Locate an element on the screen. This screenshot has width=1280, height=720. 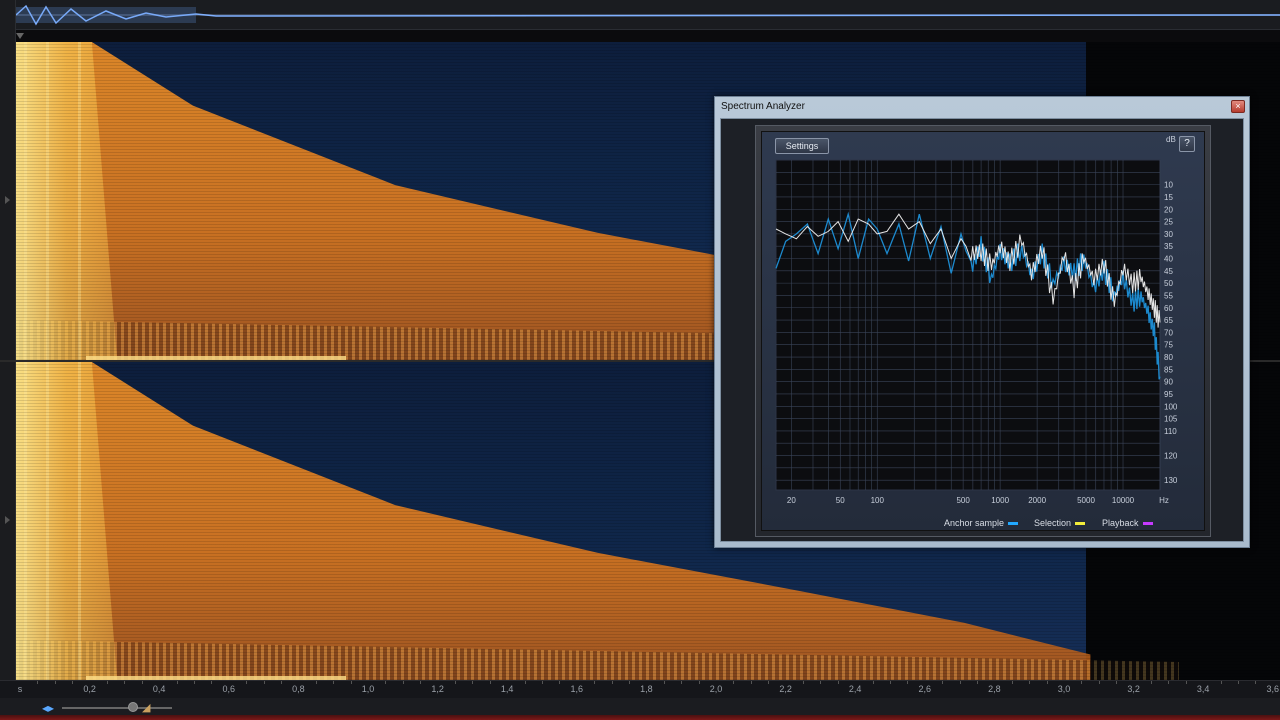
freq-tick-label: 5000 is located at coordinates (1086, 500).